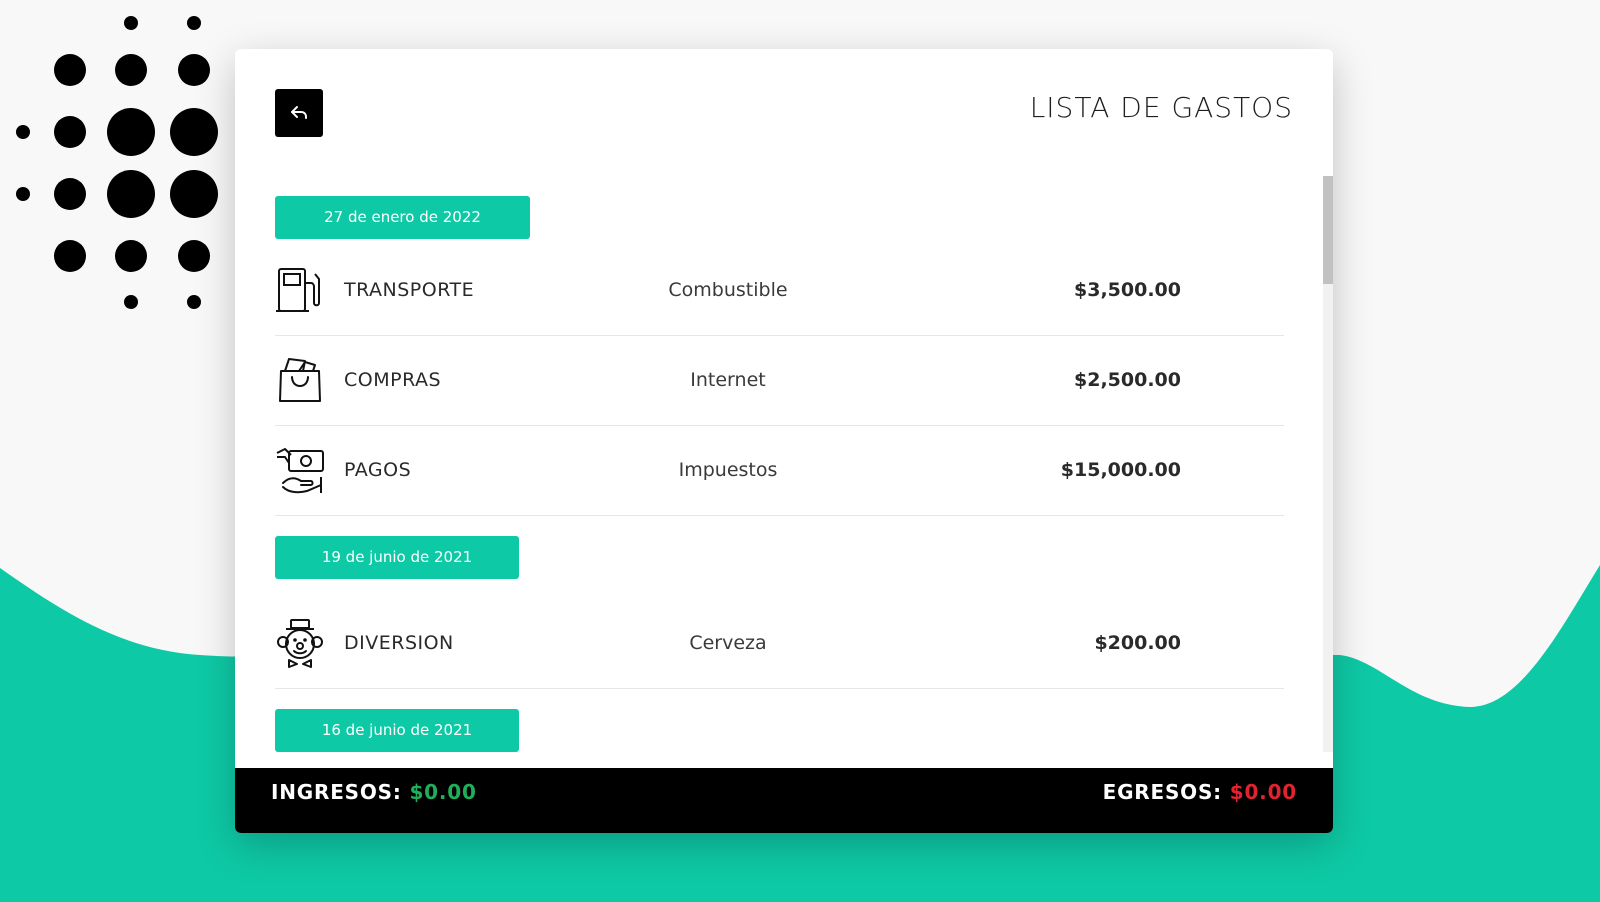  What do you see at coordinates (1328, 230) in the screenshot?
I see `scrollbar-thumb` at bounding box center [1328, 230].